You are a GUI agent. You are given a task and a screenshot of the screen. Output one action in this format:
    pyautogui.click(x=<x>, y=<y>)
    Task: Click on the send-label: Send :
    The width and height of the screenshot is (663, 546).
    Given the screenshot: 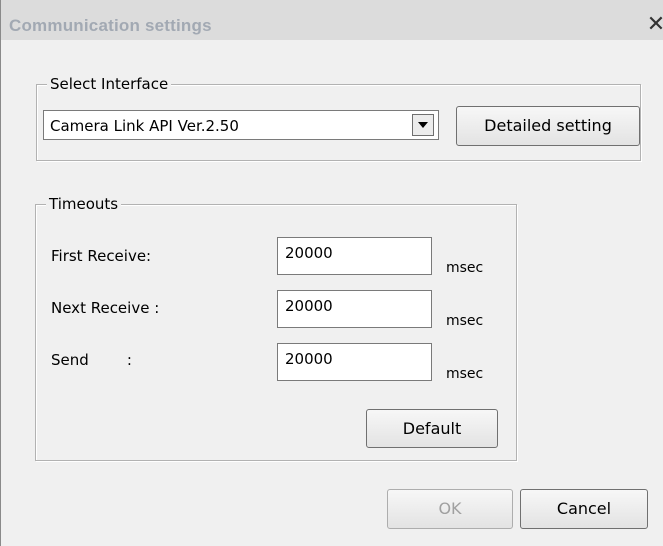 What is the action you would take?
    pyautogui.click(x=91, y=360)
    